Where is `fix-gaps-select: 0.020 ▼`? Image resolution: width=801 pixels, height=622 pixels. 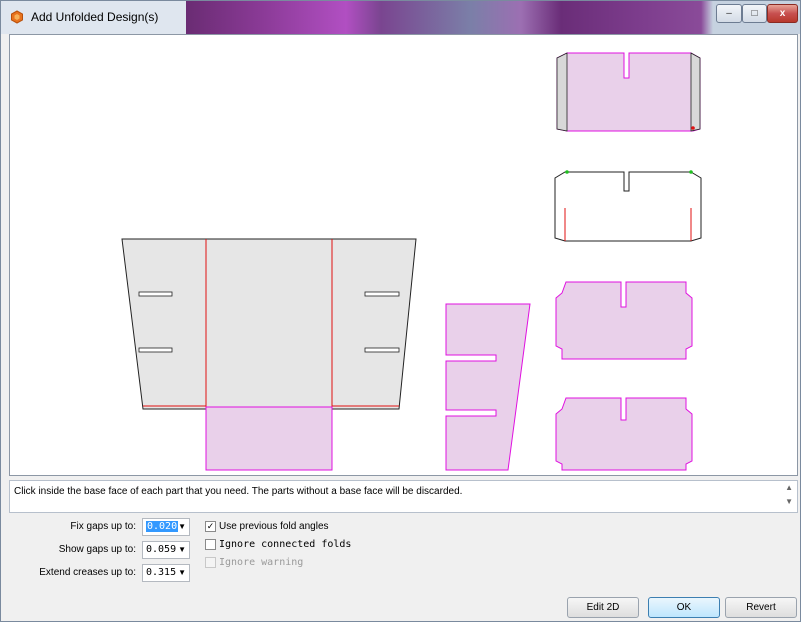
fix-gaps-select: 0.020 ▼ is located at coordinates (166, 527).